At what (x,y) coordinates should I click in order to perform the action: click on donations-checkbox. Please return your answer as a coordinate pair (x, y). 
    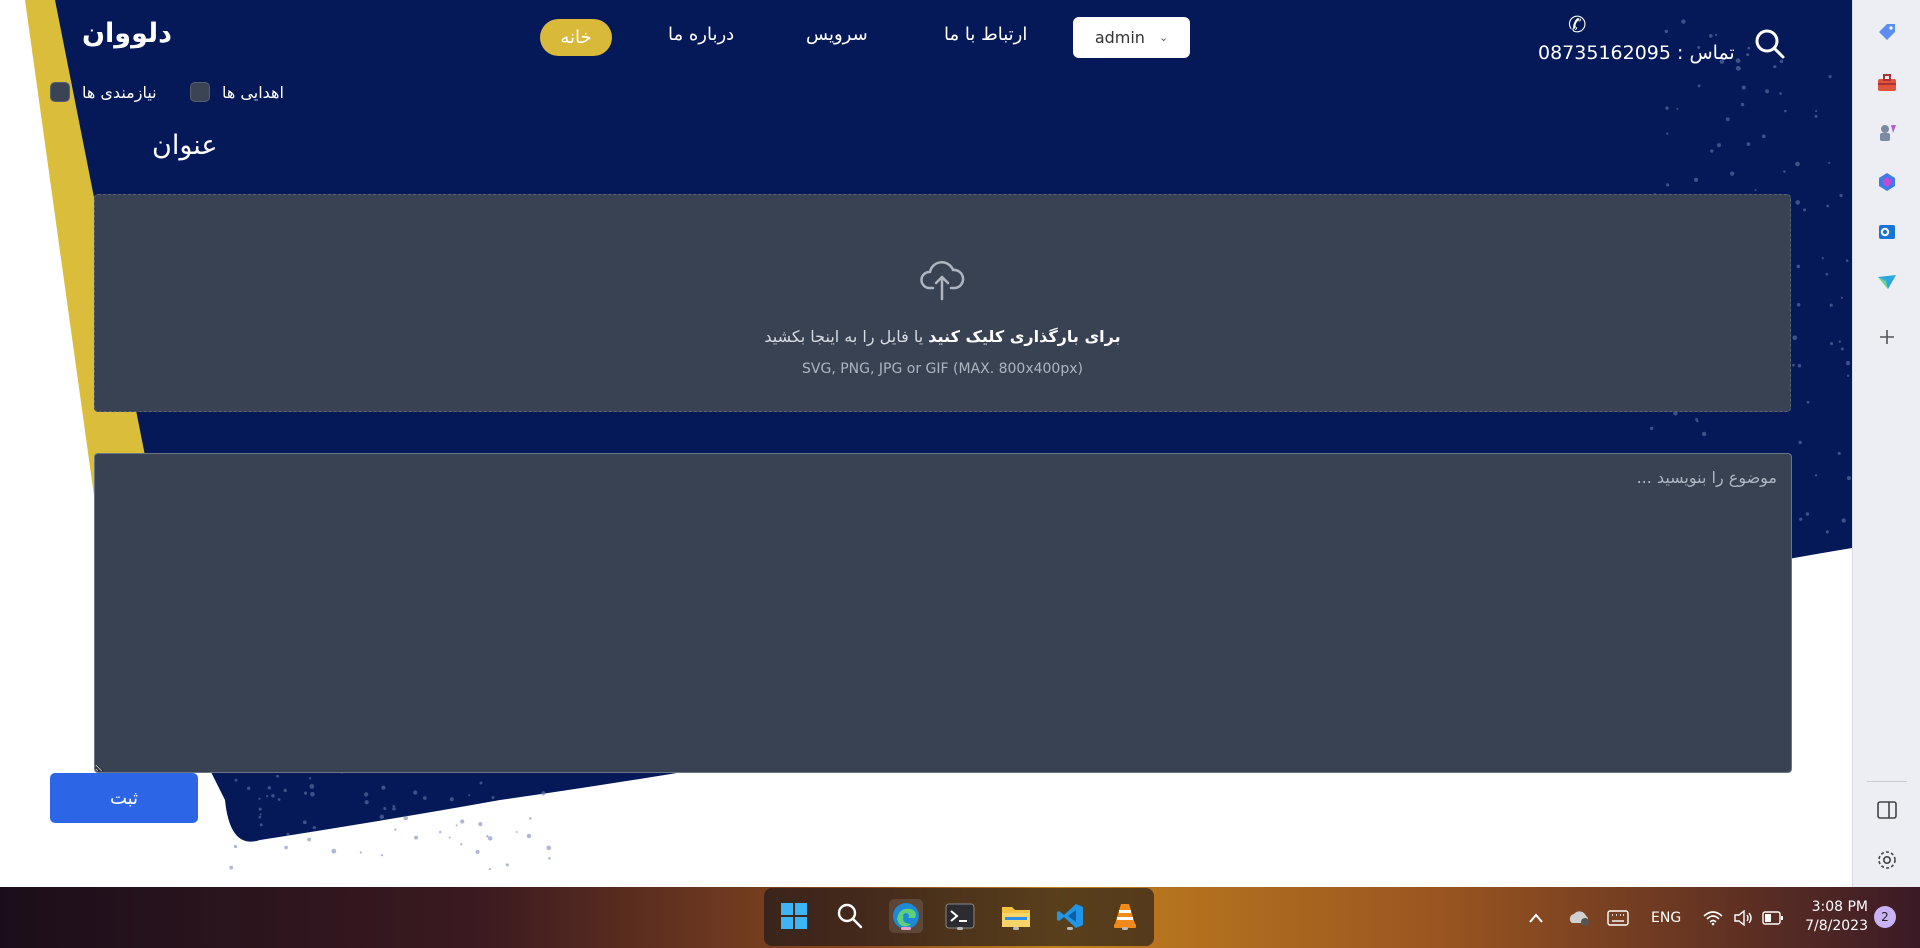
    Looking at the image, I should click on (200, 92).